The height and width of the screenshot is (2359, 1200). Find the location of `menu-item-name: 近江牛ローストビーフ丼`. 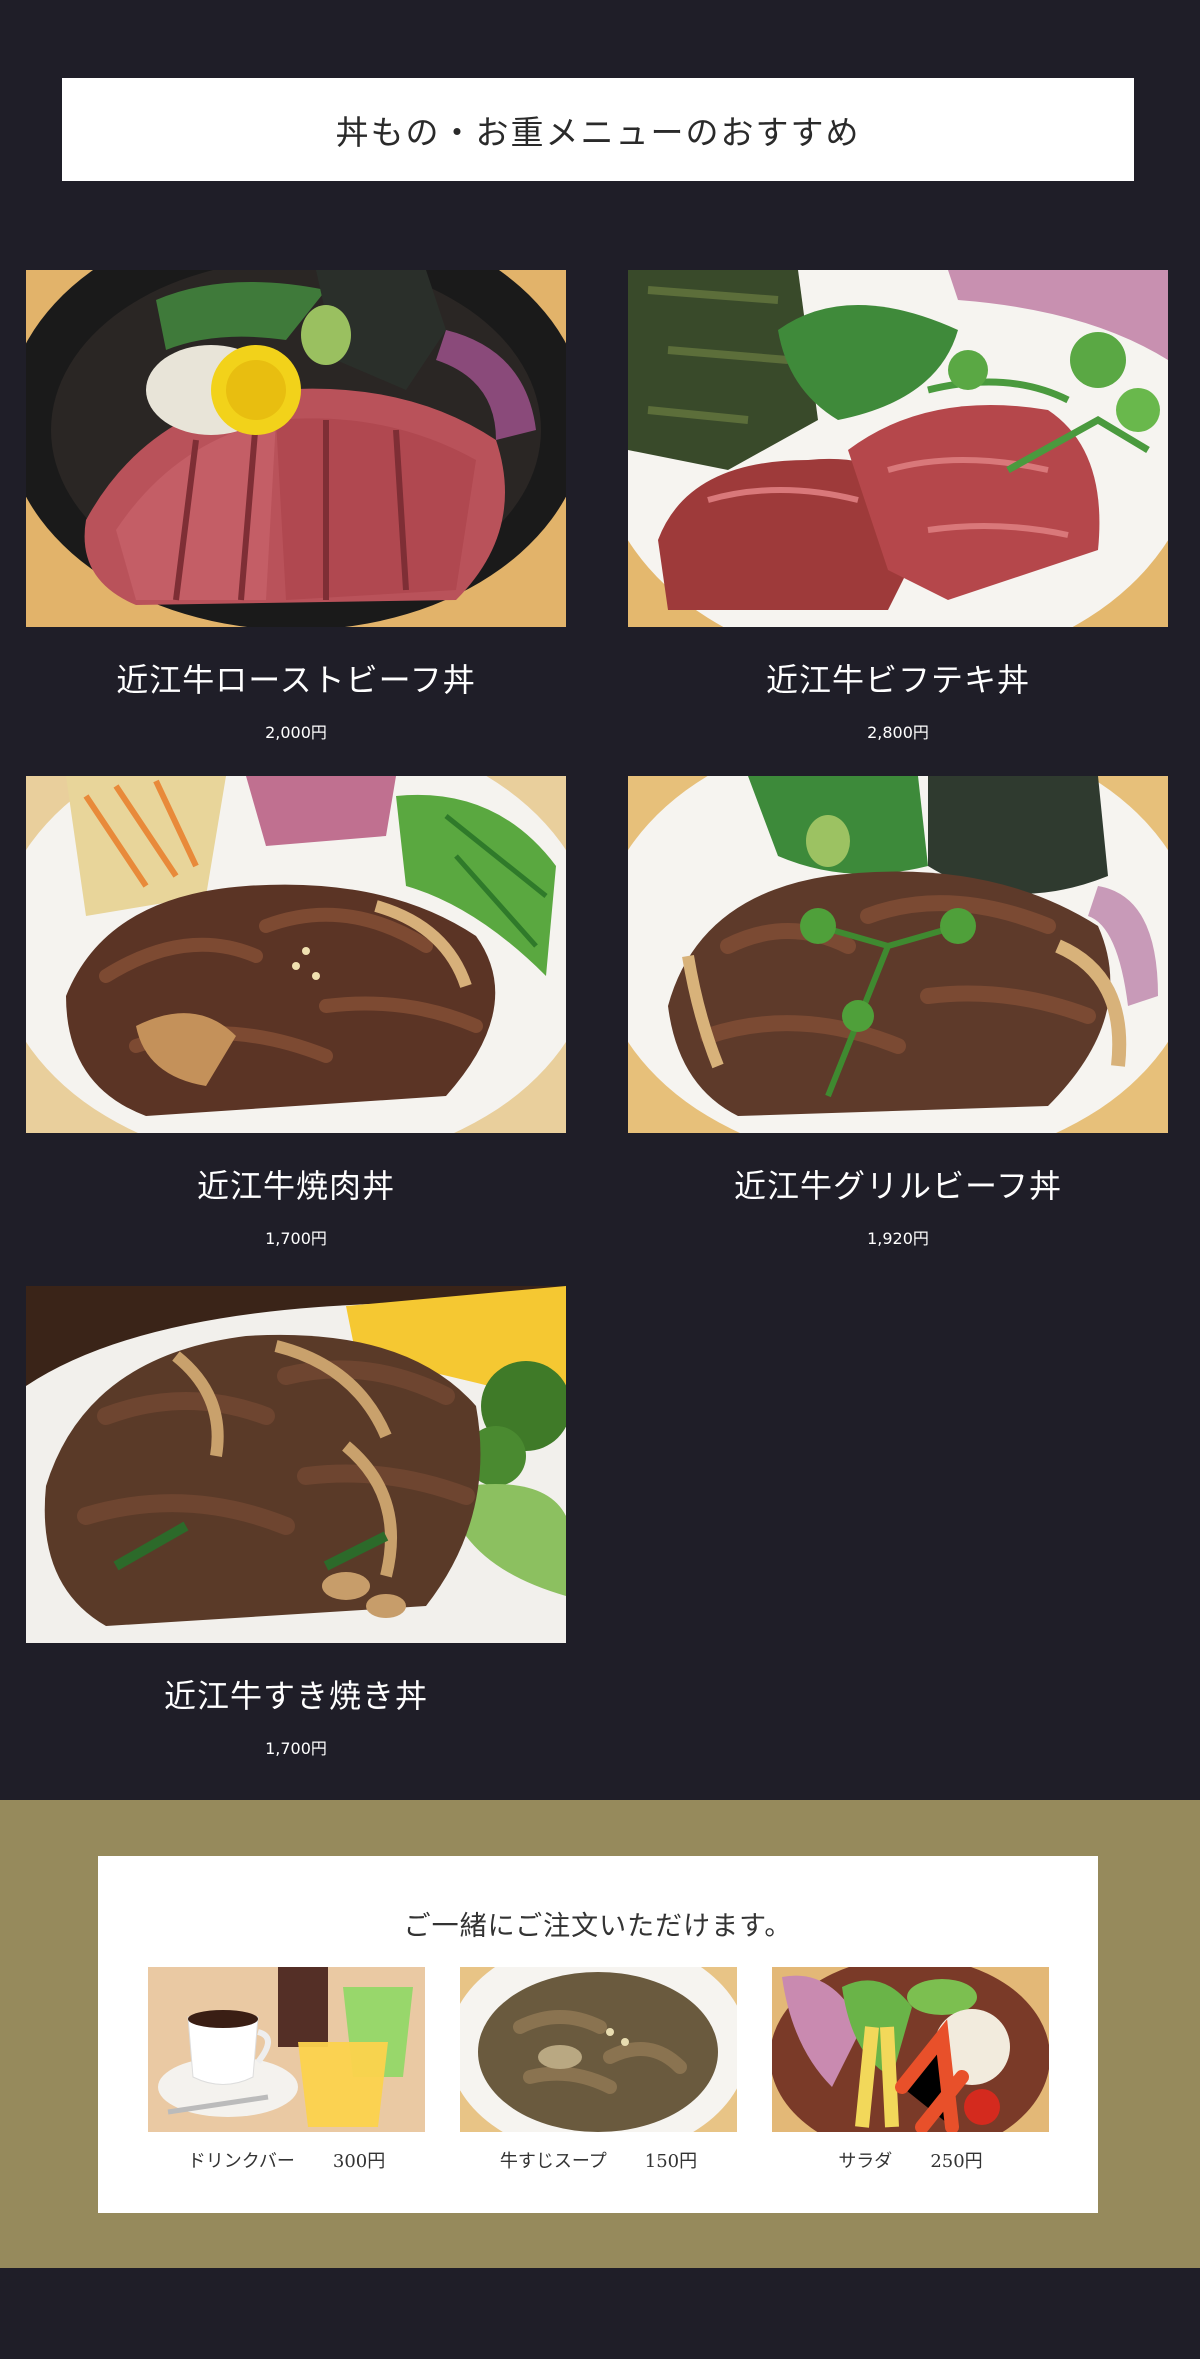

menu-item-name: 近江牛ローストビーフ丼 is located at coordinates (296, 680).